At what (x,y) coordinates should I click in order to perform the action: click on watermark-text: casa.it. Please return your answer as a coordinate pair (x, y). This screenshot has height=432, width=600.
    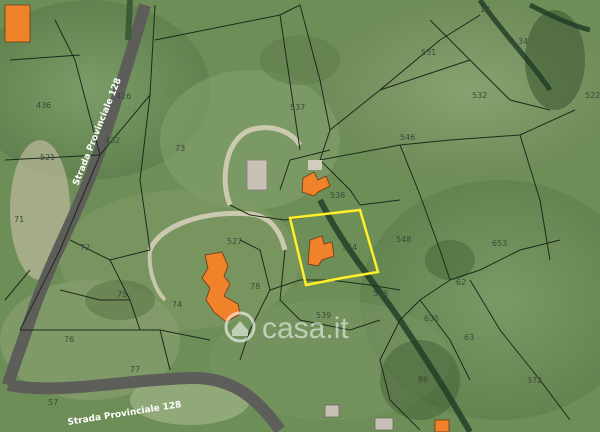
    Looking at the image, I should click on (305, 328).